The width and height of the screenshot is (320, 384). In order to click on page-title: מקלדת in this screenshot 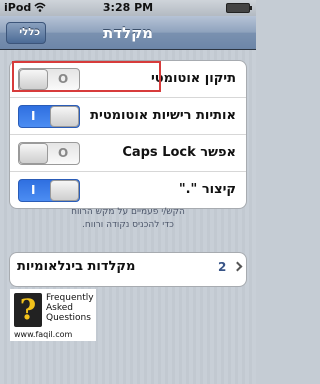, I will do `click(128, 33)`.